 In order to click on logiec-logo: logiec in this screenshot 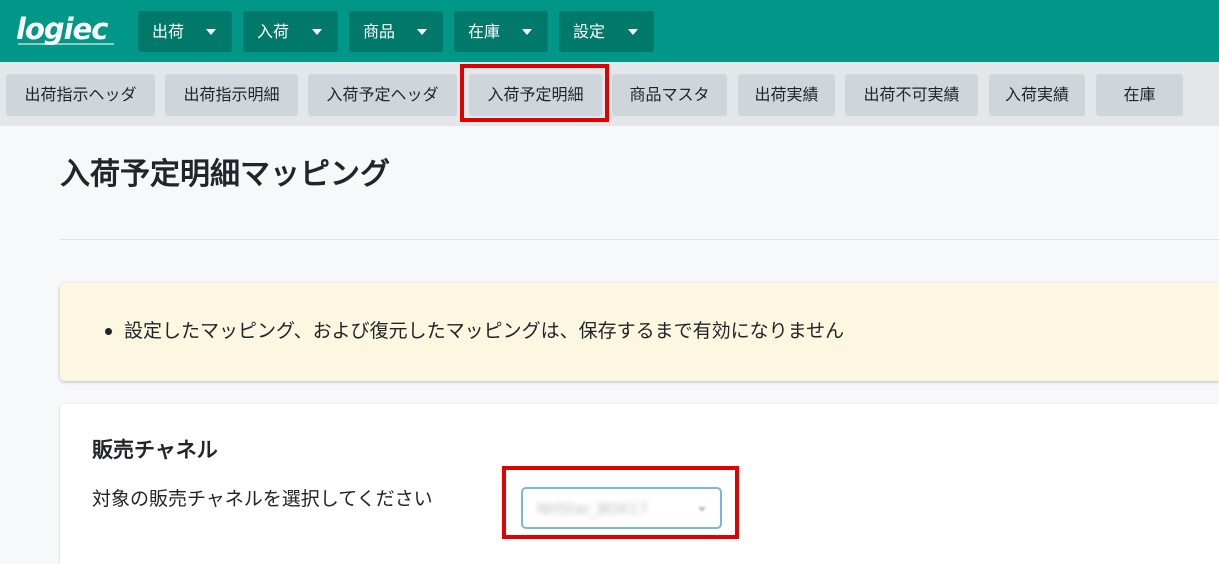, I will do `click(66, 30)`.